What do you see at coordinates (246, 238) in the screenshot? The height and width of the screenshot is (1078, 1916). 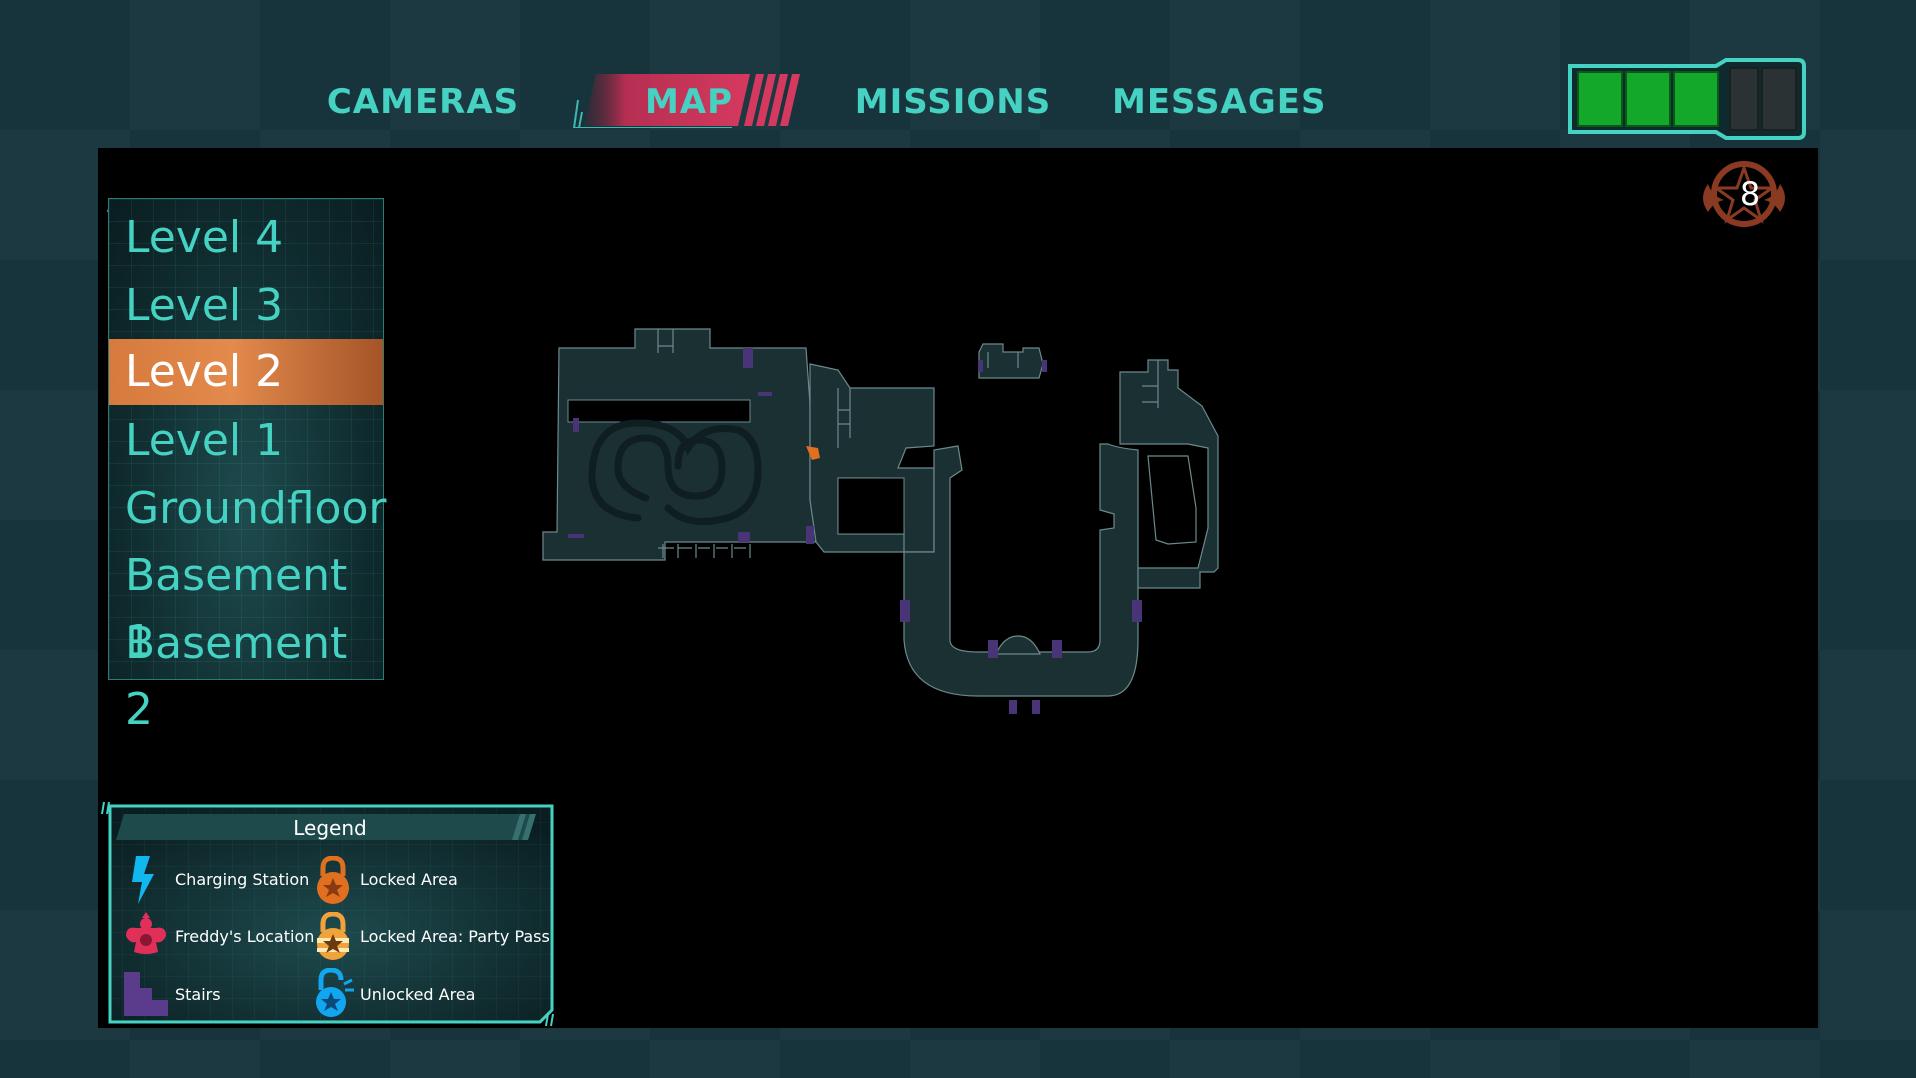 I see `level-item-level-4: Level 4` at bounding box center [246, 238].